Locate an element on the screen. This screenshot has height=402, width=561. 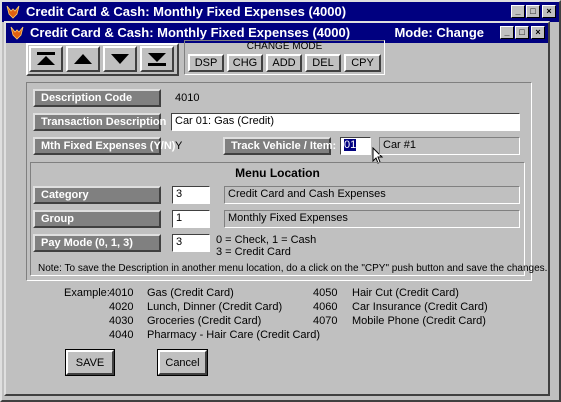
first-record-icon is located at coordinates (46, 58).